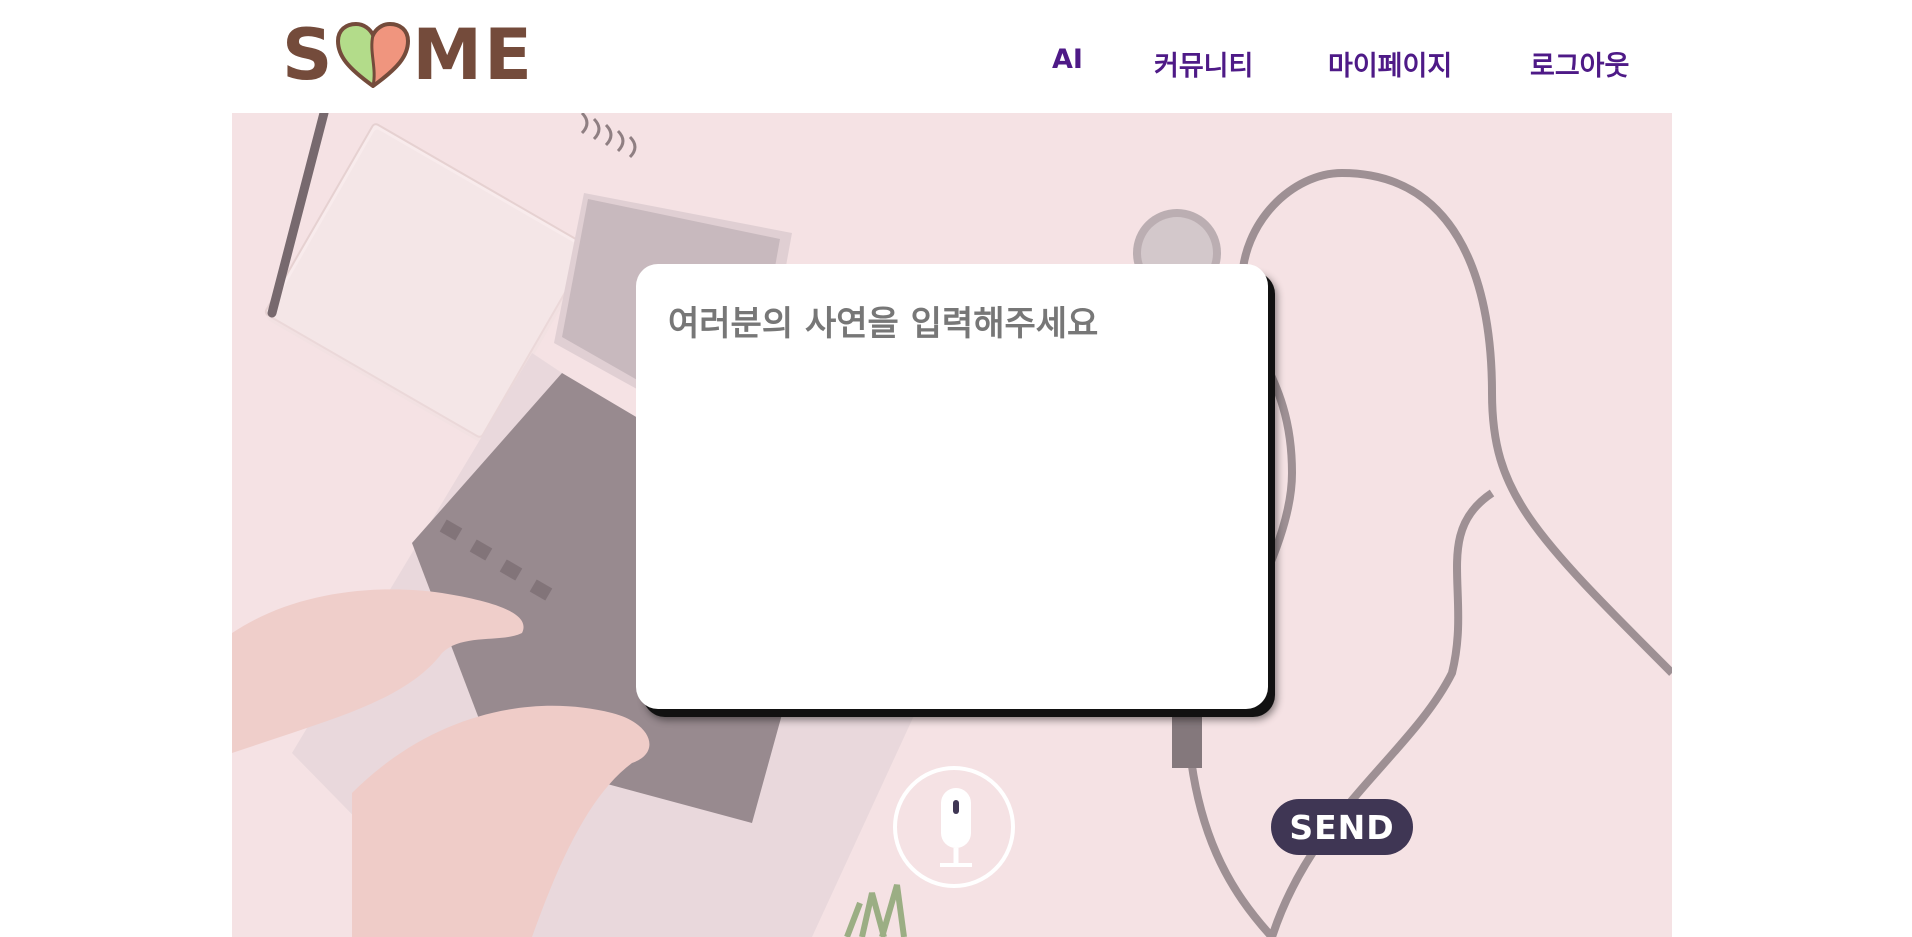 The height and width of the screenshot is (937, 1912). I want to click on story-textarea, so click(953, 486).